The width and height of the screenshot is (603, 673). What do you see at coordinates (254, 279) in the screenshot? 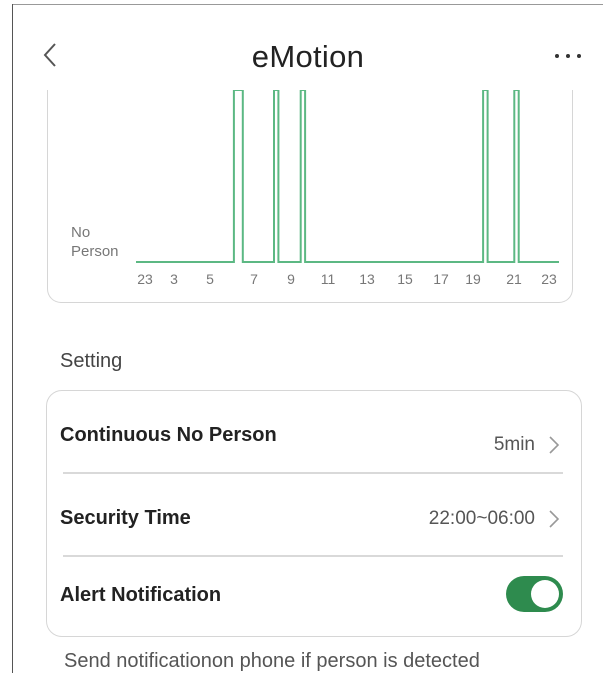
I see `x-tick-label: 7` at bounding box center [254, 279].